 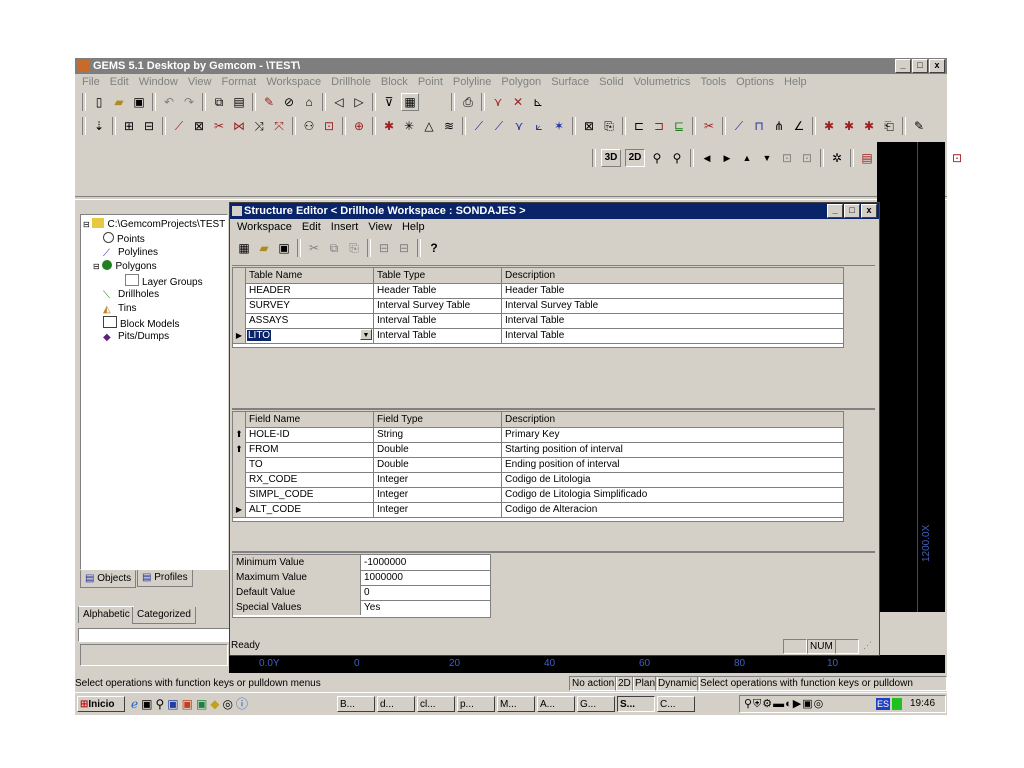 What do you see at coordinates (413, 227) in the screenshot?
I see `se-menu-help: Help` at bounding box center [413, 227].